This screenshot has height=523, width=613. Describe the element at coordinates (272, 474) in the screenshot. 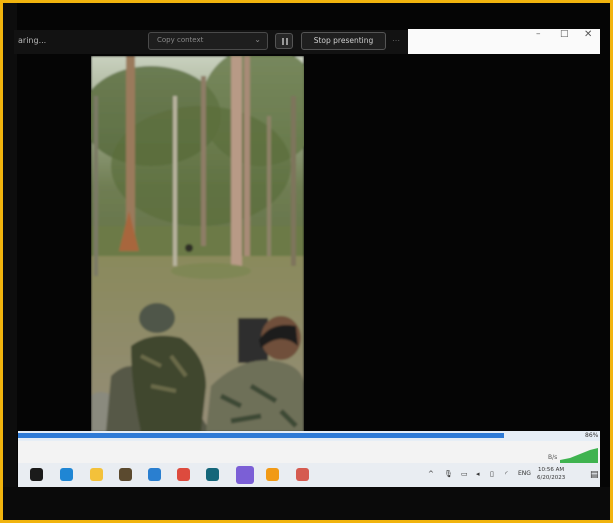

I see `vlc-icon` at that location.